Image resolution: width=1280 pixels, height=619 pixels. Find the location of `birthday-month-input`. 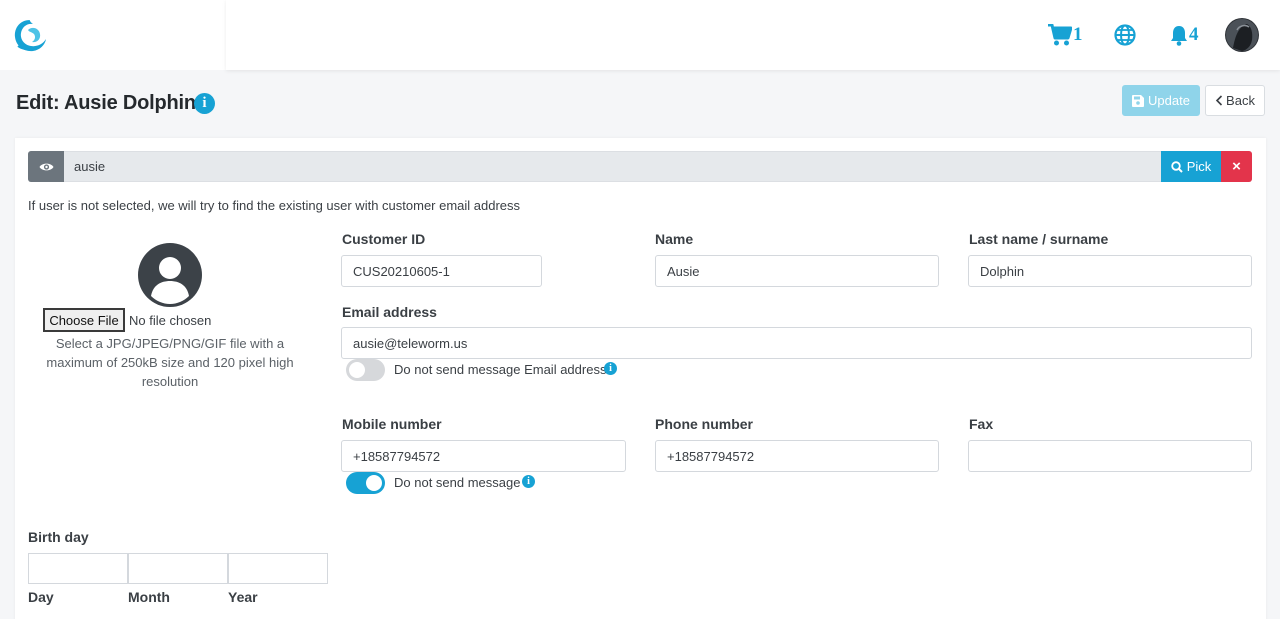

birthday-month-input is located at coordinates (178, 568).